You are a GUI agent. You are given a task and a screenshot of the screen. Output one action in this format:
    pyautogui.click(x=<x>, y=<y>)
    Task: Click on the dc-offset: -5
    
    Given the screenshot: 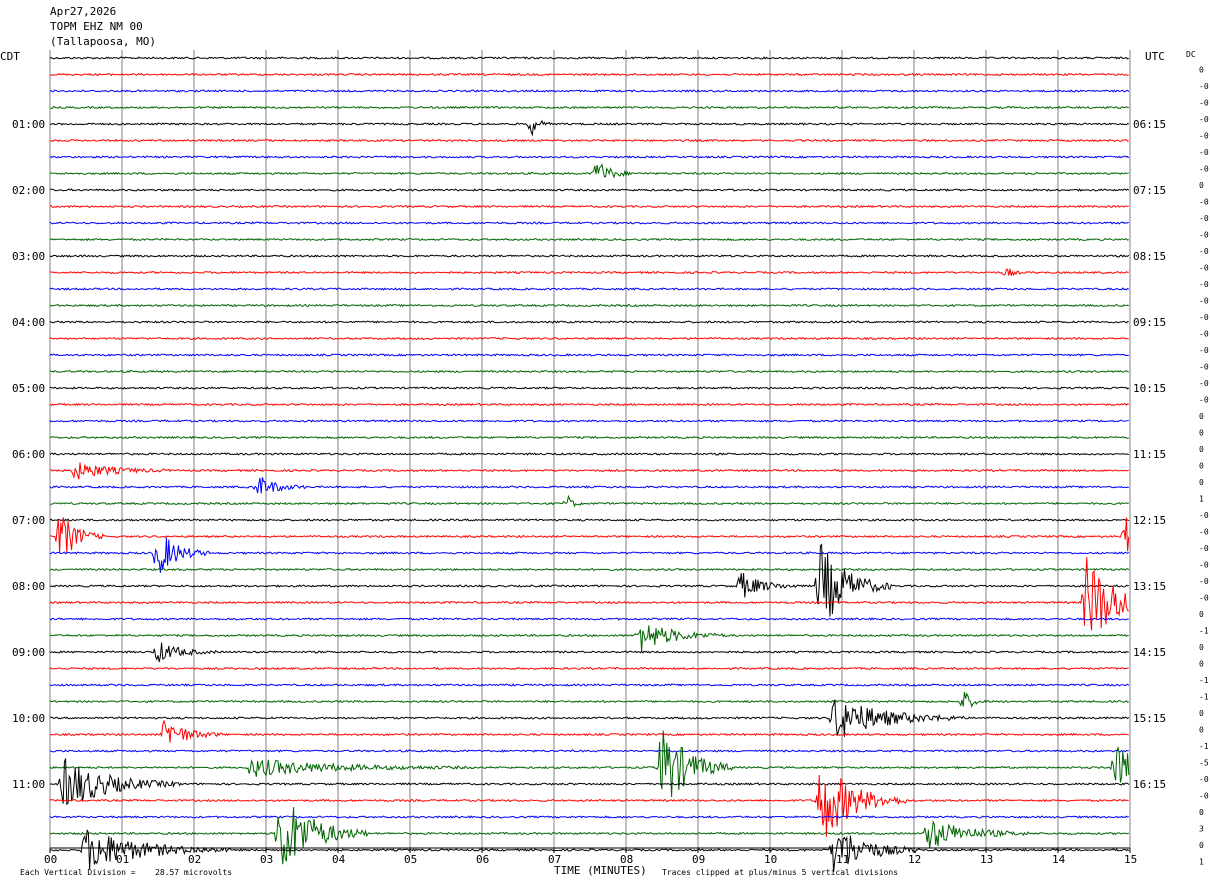 What is the action you would take?
    pyautogui.click(x=1204, y=763)
    